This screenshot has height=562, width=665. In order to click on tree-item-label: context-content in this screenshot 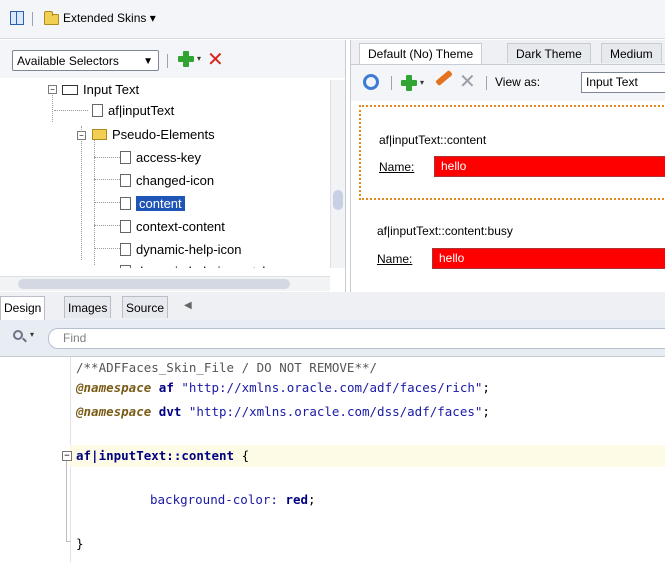, I will do `click(180, 226)`.